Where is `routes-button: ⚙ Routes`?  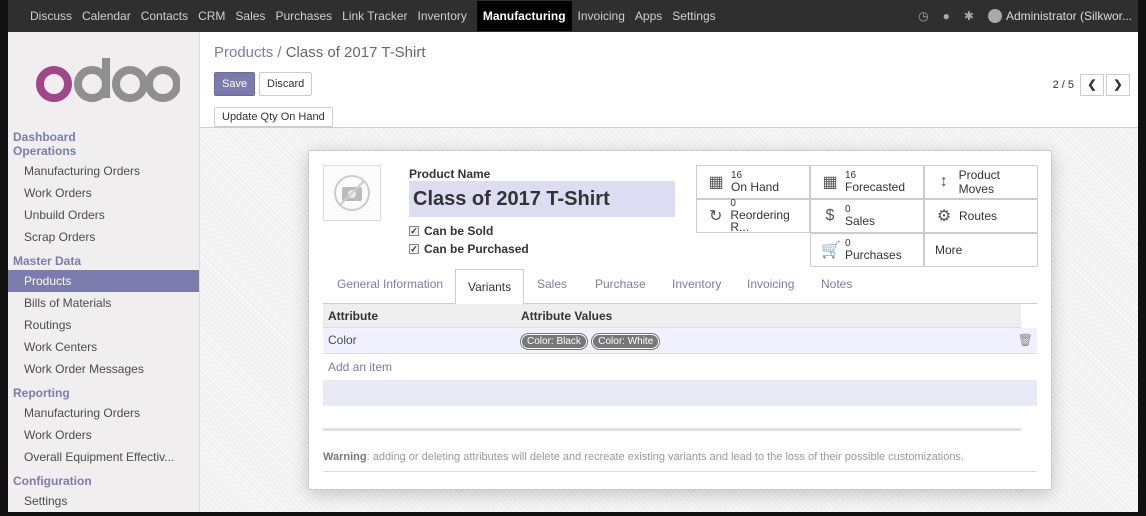 routes-button: ⚙ Routes is located at coordinates (981, 216).